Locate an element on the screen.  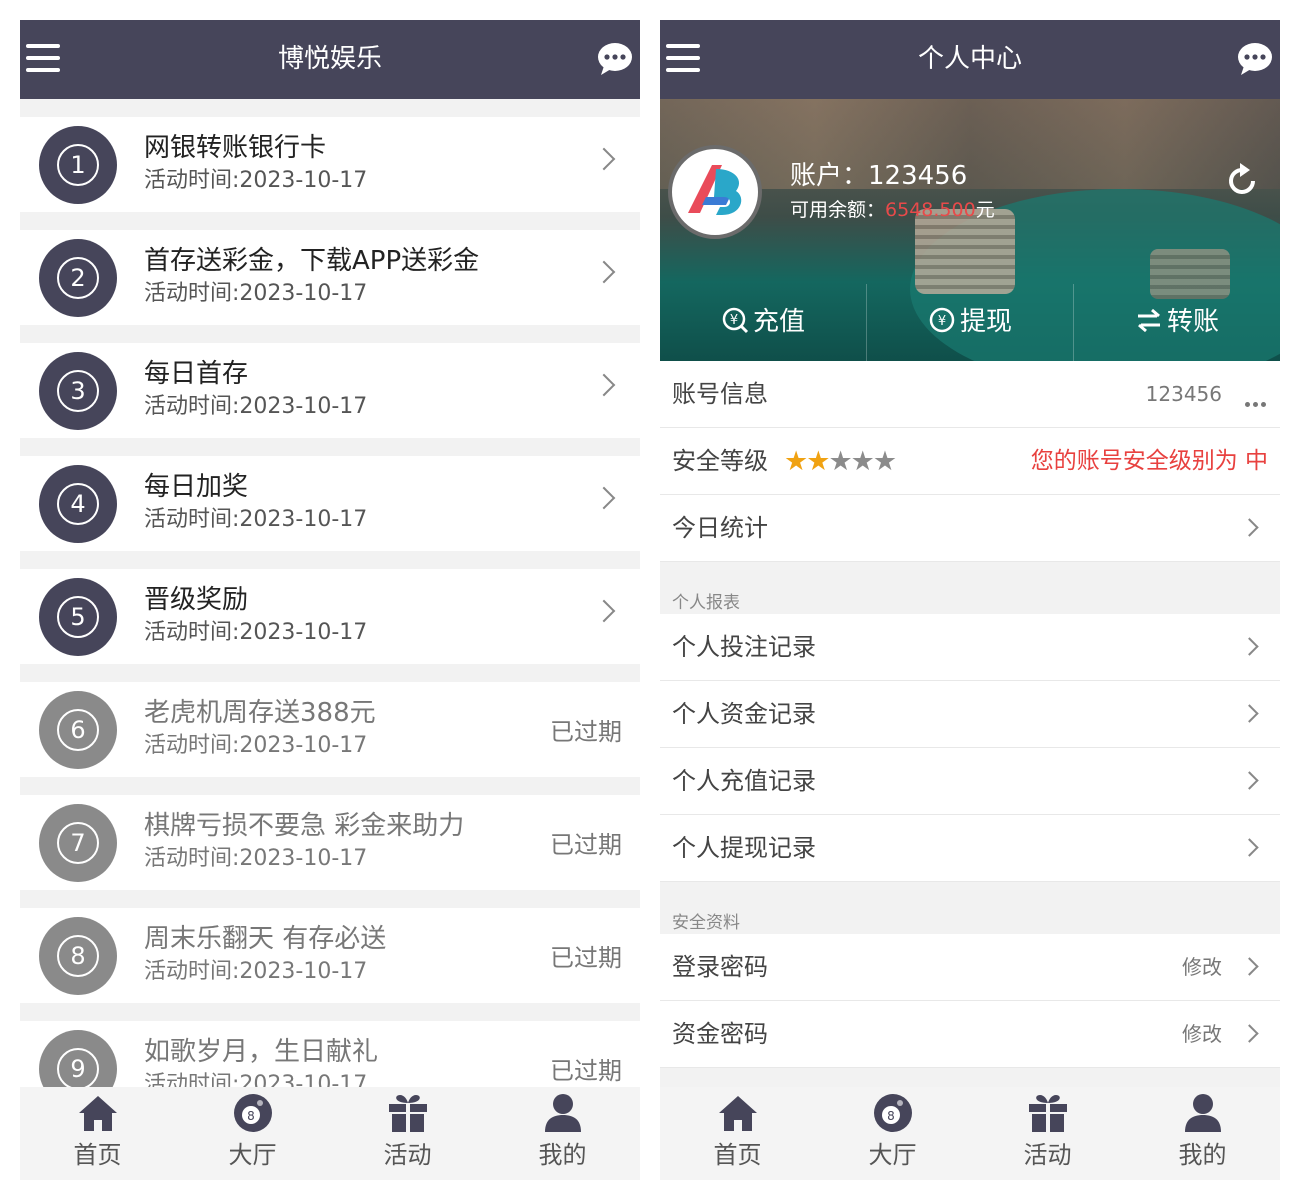
login-password-row: 登录密码 修改 is located at coordinates (970, 967).